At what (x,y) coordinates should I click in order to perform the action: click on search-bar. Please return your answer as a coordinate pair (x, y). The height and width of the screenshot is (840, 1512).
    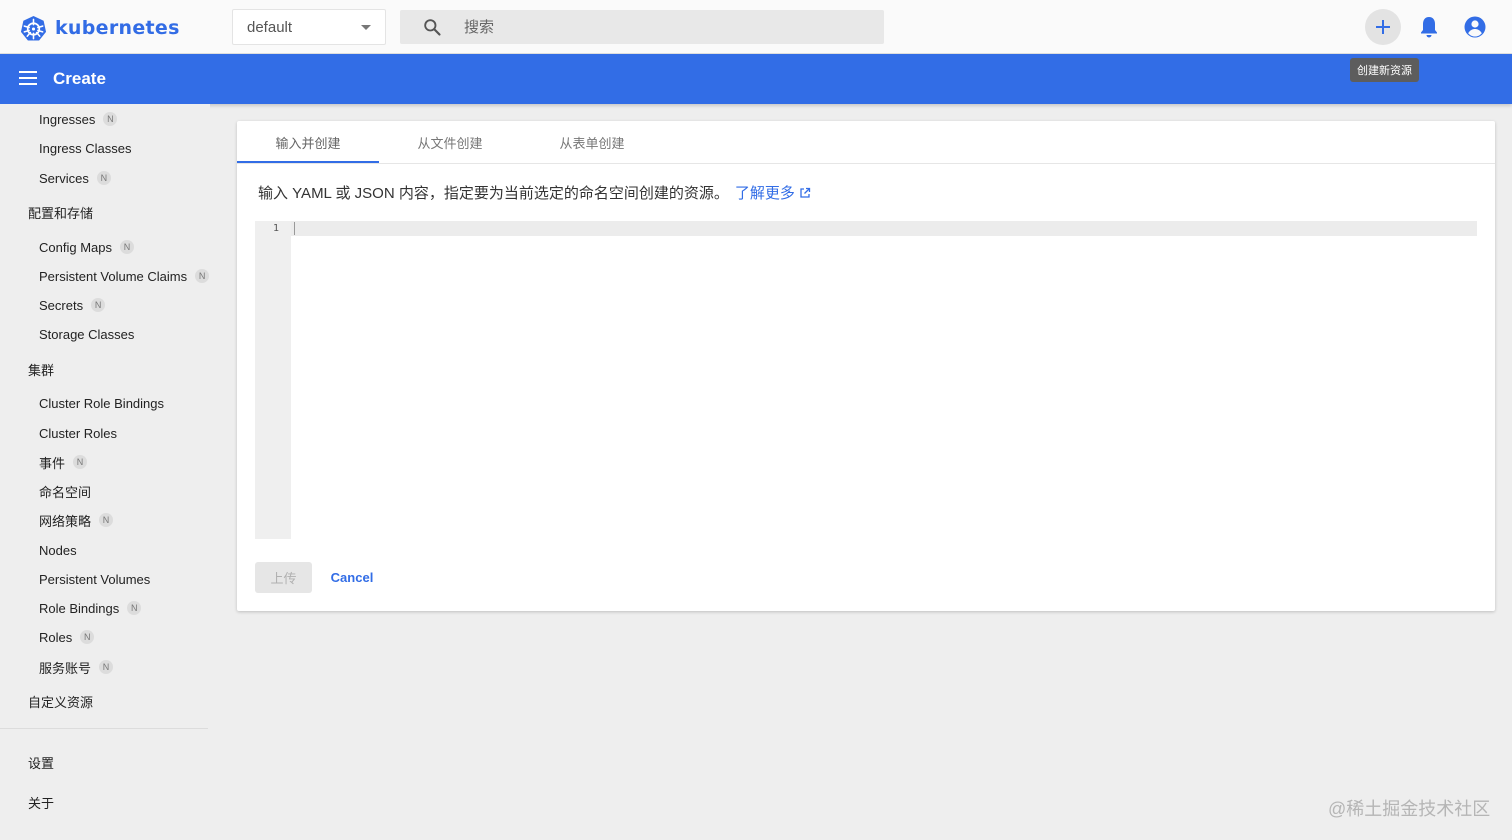
    Looking at the image, I should click on (642, 27).